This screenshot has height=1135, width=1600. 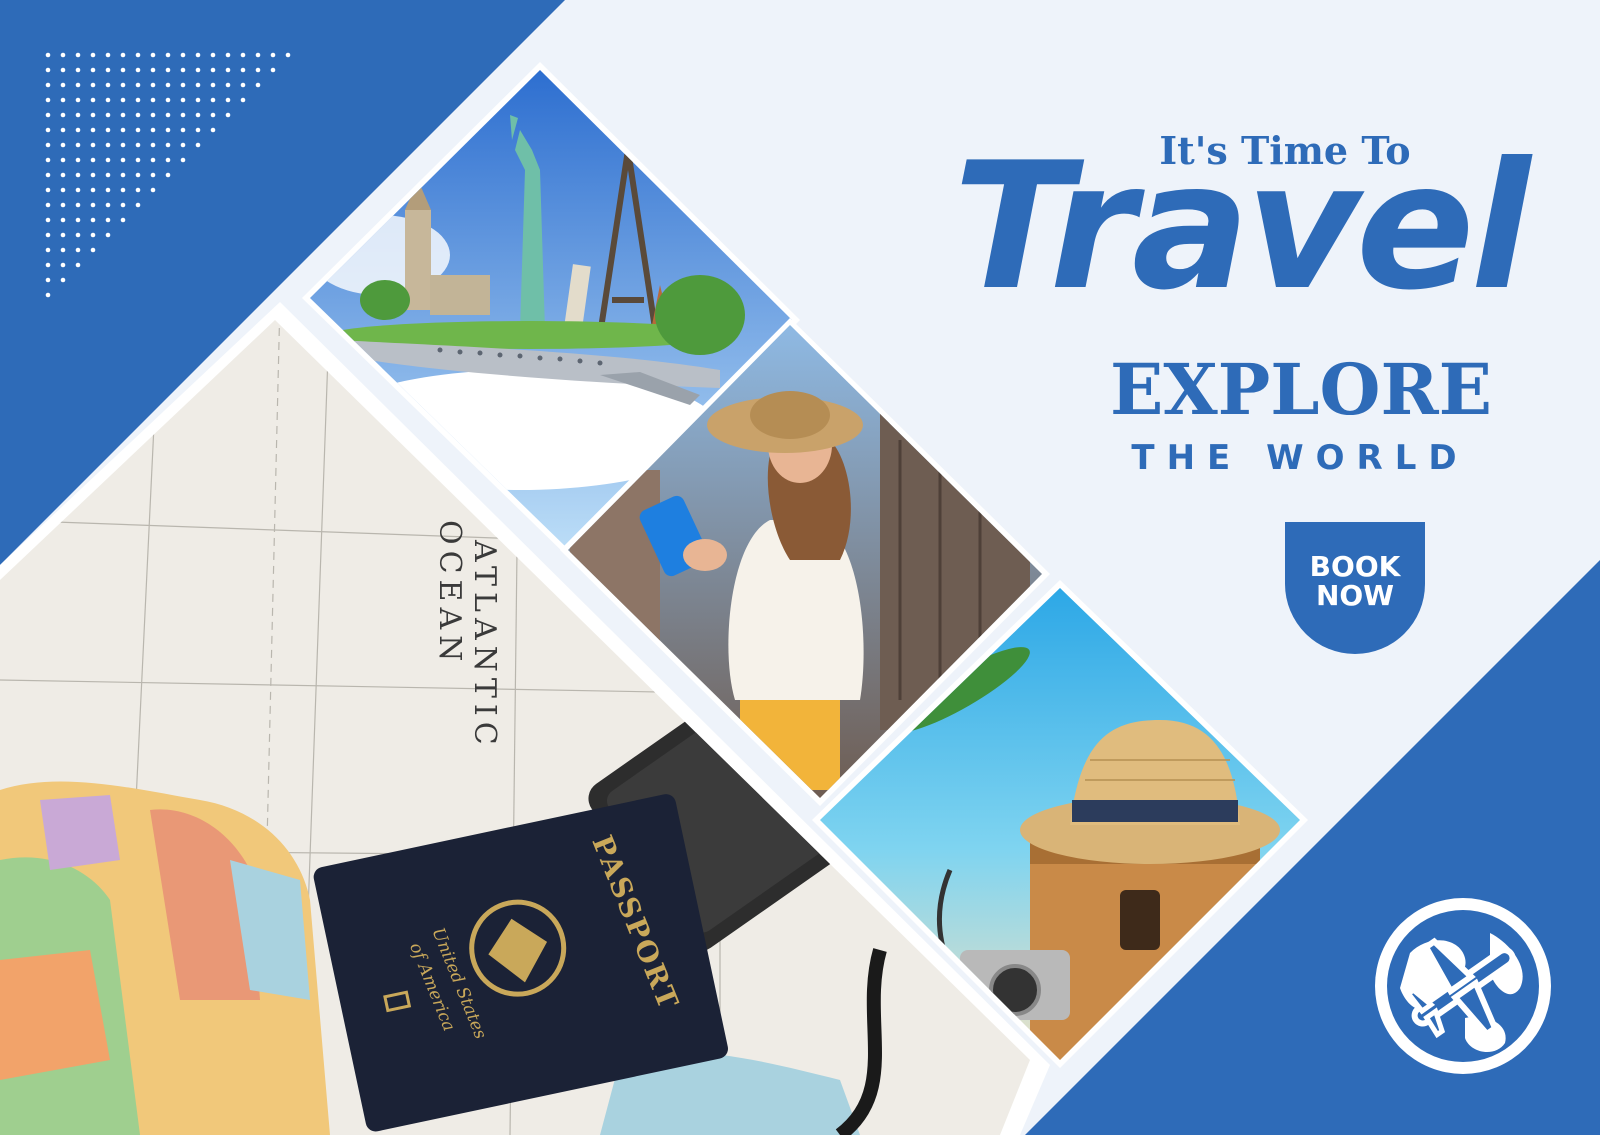 What do you see at coordinates (449, 593) in the screenshot?
I see `map-ocean-label: OCEAN` at bounding box center [449, 593].